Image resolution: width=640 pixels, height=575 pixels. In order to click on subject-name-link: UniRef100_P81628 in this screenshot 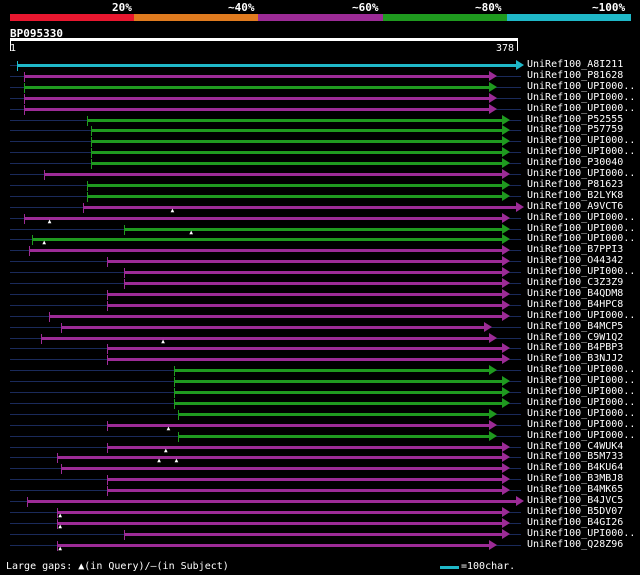, I will do `click(575, 75)`.